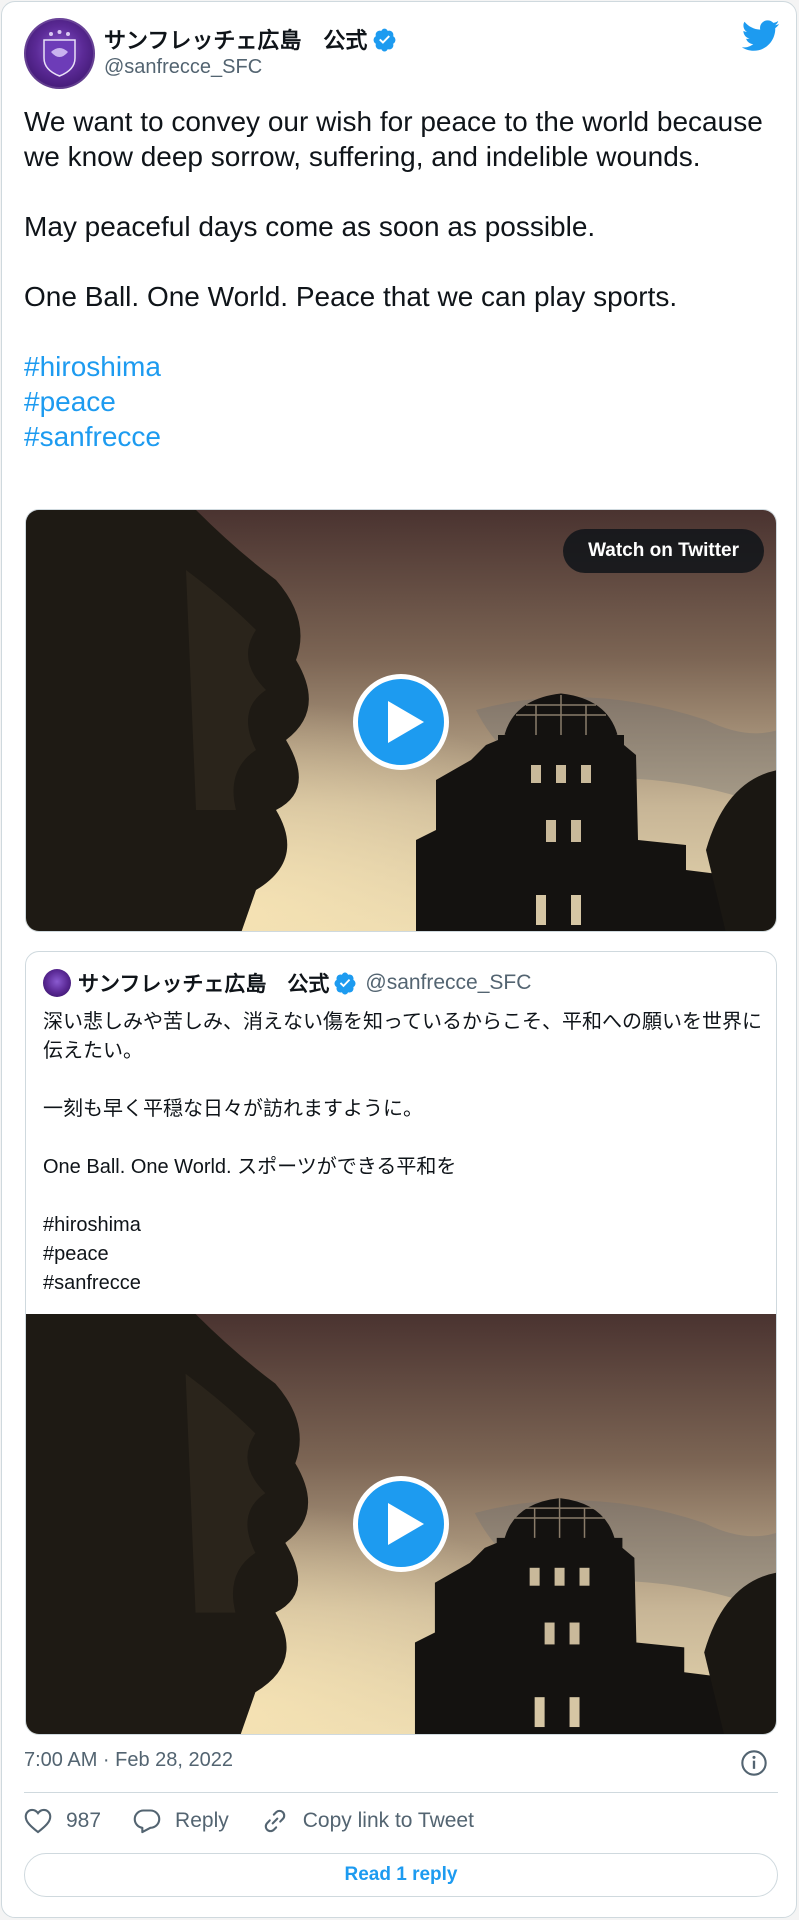  Describe the element at coordinates (402, 54) in the screenshot. I see `tweet-header: サンフレッチェ広島 公式 @sanfrecce_SFC` at that location.